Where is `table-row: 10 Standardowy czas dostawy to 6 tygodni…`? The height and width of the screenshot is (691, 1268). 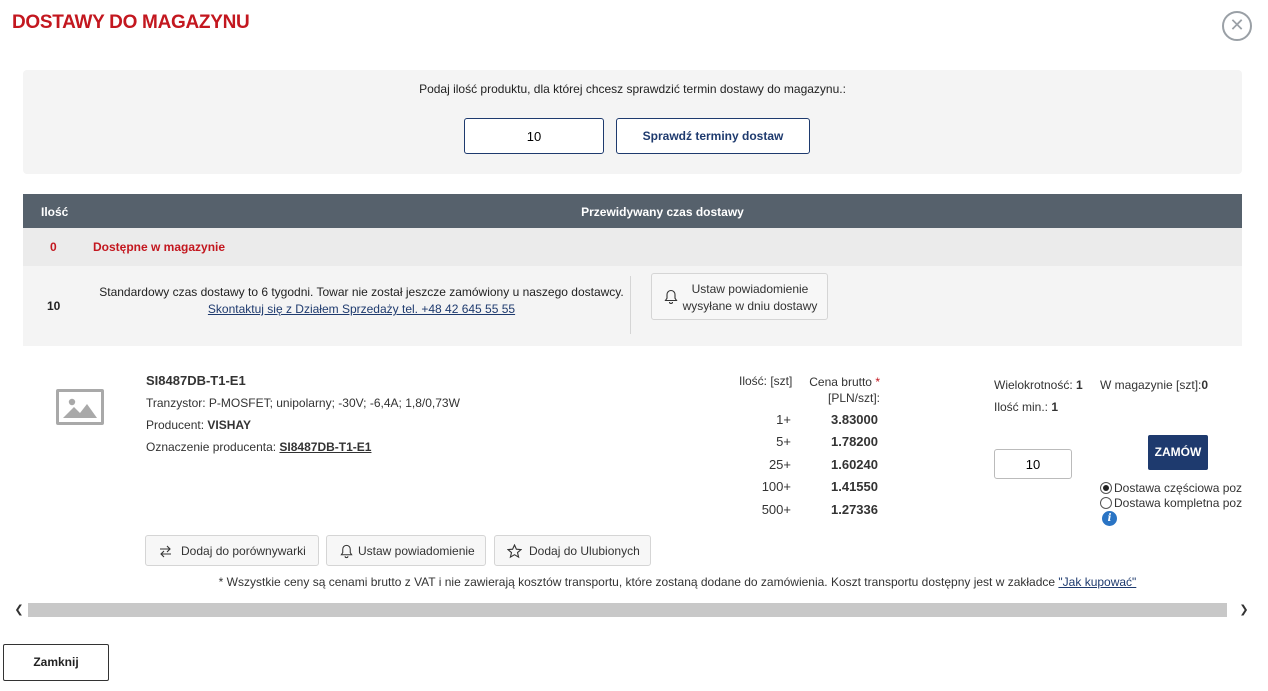 table-row: 10 Standardowy czas dostawy to 6 tygodni… is located at coordinates (632, 306).